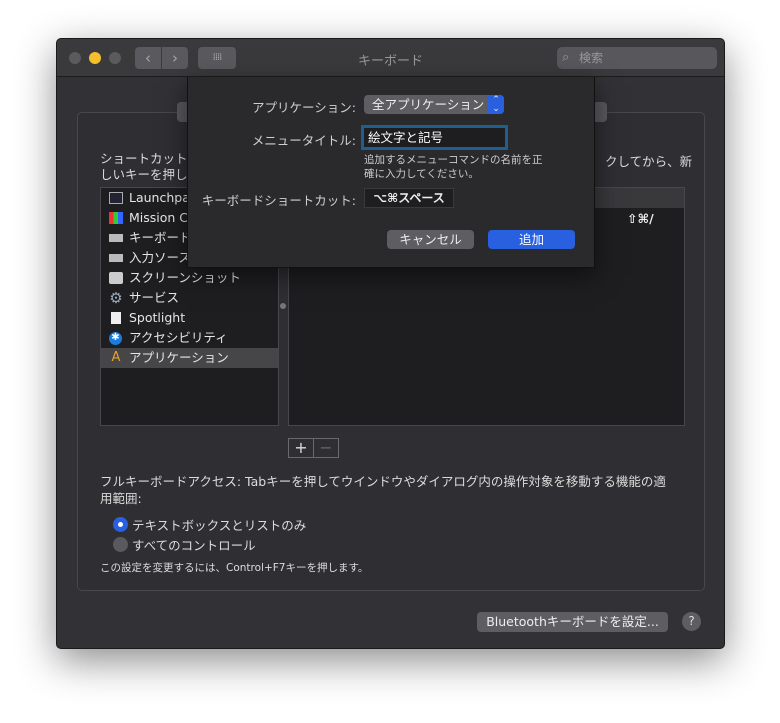 The height and width of the screenshot is (723, 780). What do you see at coordinates (234, 568) in the screenshot?
I see `hint-text: この設定を変更するには、Control+F7キーを押します。` at bounding box center [234, 568].